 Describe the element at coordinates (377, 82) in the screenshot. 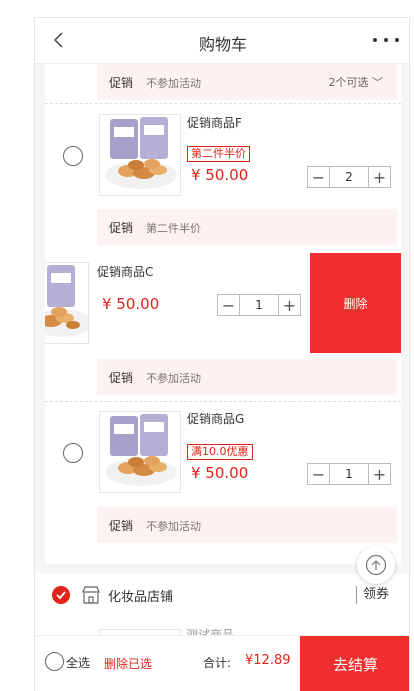

I see `chevron-down-icon: ﹀` at that location.